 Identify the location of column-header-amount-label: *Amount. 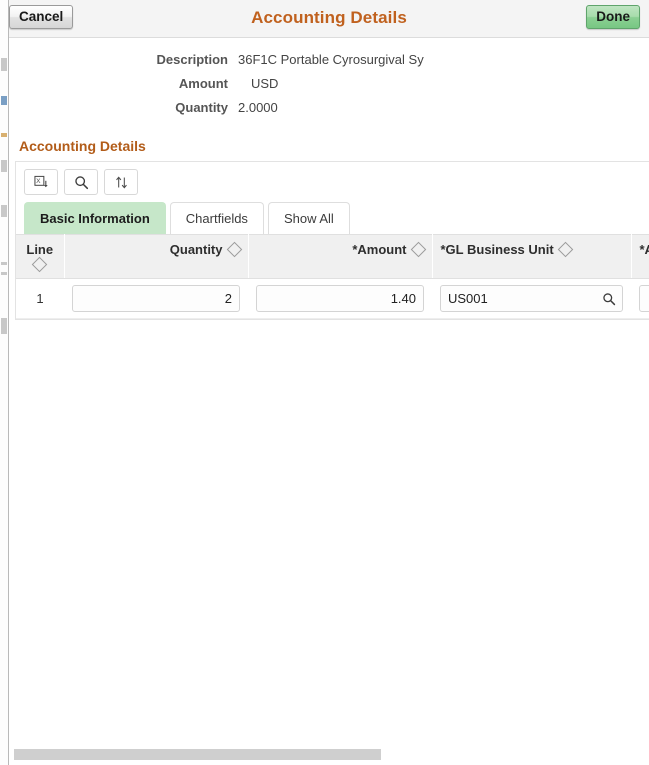
(379, 249).